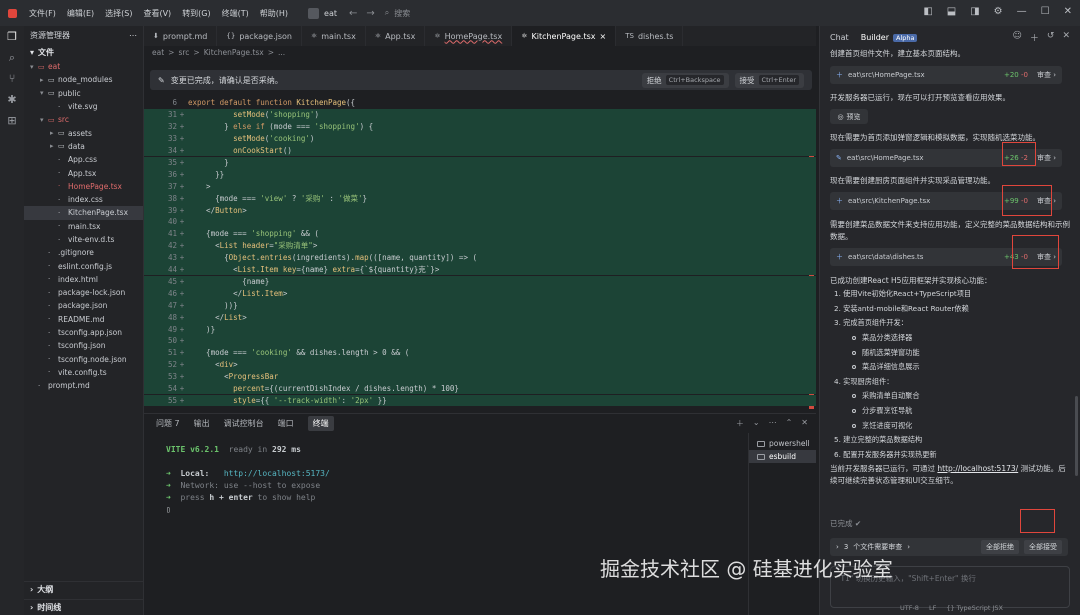  I want to click on layout-secondary-icon: ◨, so click(974, 11).